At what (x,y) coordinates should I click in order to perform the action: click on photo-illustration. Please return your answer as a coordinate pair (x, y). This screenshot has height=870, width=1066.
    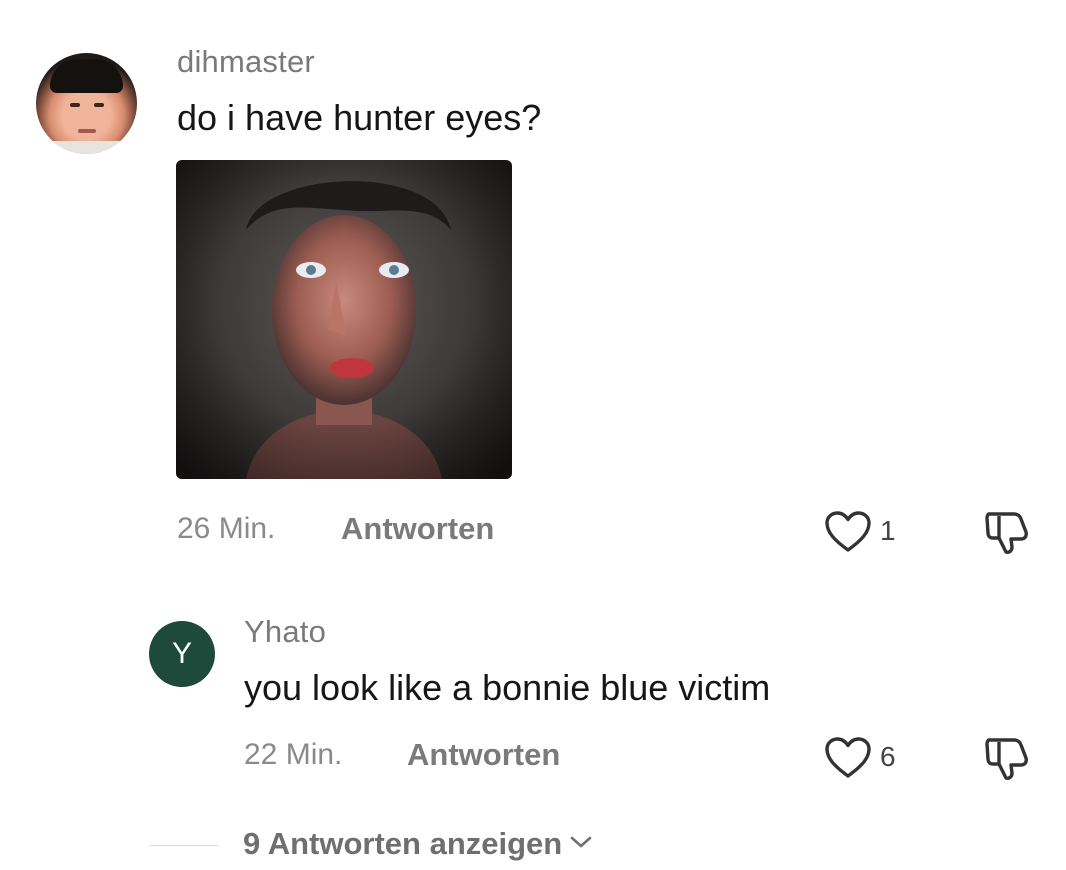
    Looking at the image, I should click on (344, 319).